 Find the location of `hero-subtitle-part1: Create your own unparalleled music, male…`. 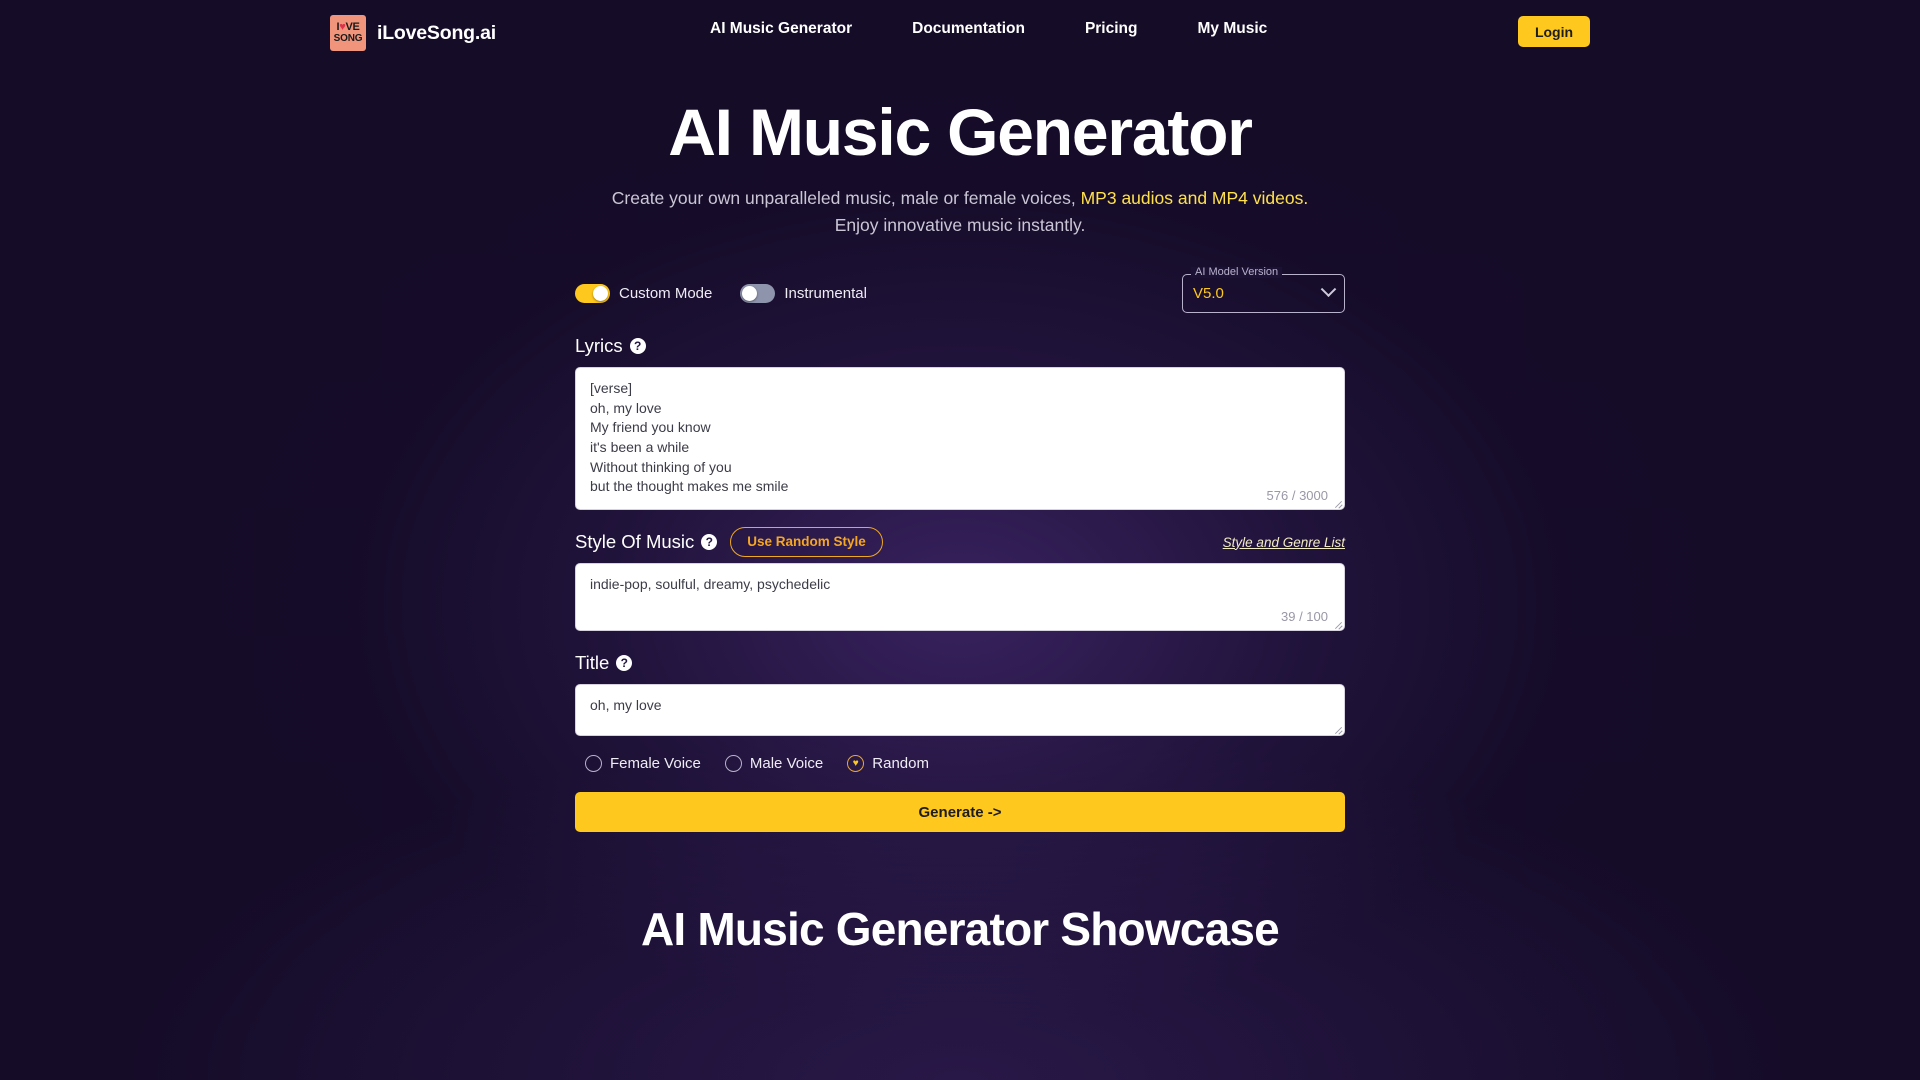

hero-subtitle-part1: Create your own unparalleled music, male… is located at coordinates (846, 197).